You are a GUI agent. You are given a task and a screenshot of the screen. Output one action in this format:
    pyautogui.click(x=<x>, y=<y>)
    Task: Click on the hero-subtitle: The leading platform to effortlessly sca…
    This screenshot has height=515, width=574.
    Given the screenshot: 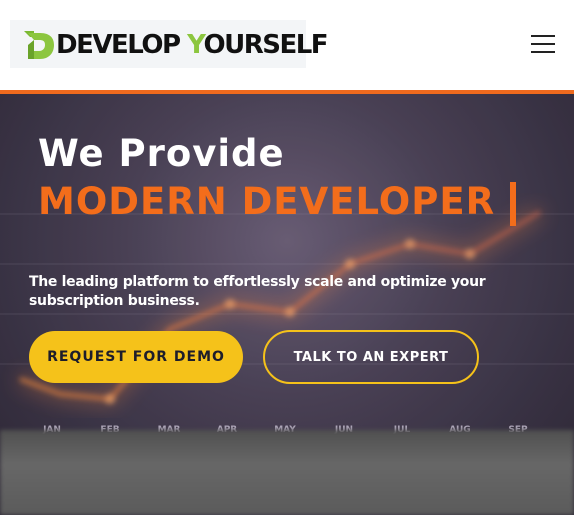 What is the action you would take?
    pyautogui.click(x=257, y=291)
    